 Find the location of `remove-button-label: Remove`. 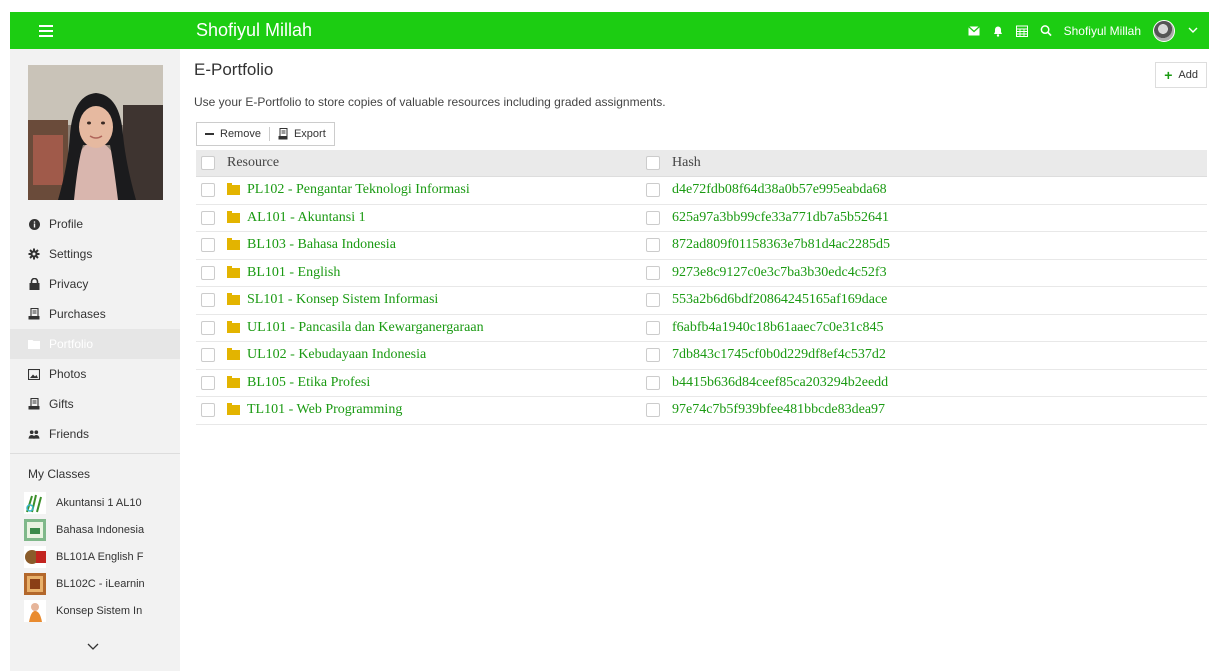

remove-button-label: Remove is located at coordinates (240, 134).